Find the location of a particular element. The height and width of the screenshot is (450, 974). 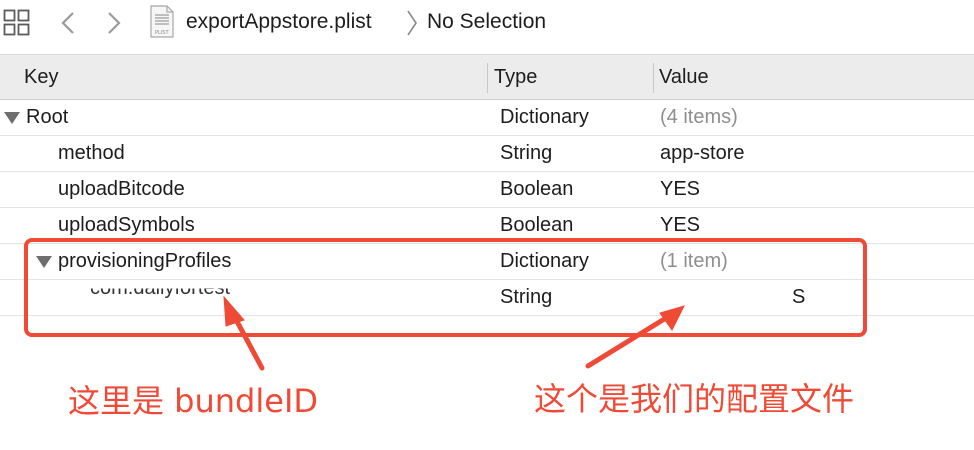

row-type: Dictionary is located at coordinates (544, 117).